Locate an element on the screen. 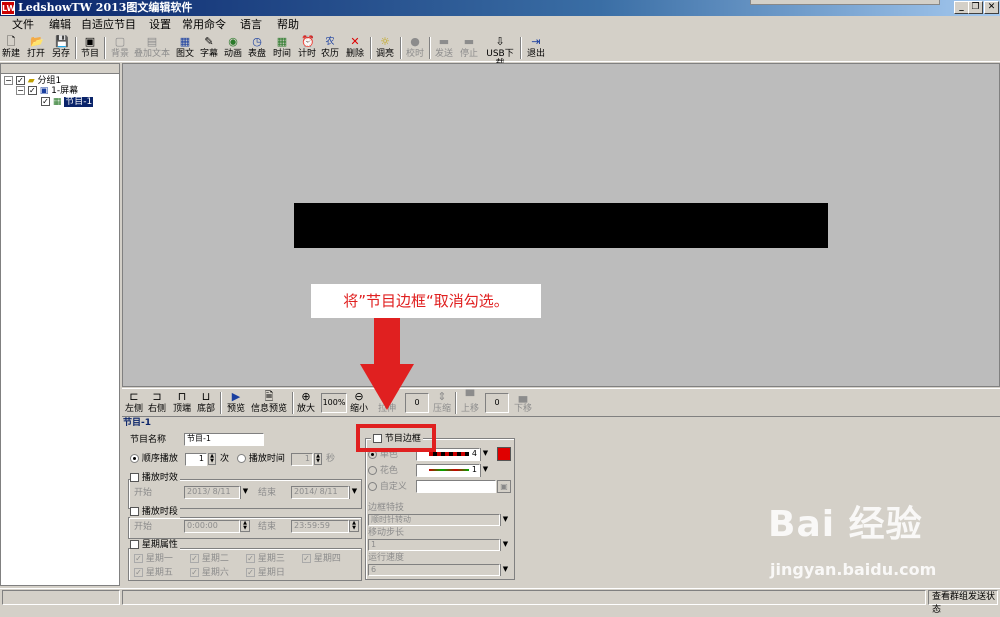 The width and height of the screenshot is (1000, 617). end-date-dropdown: ▼ is located at coordinates (354, 492).